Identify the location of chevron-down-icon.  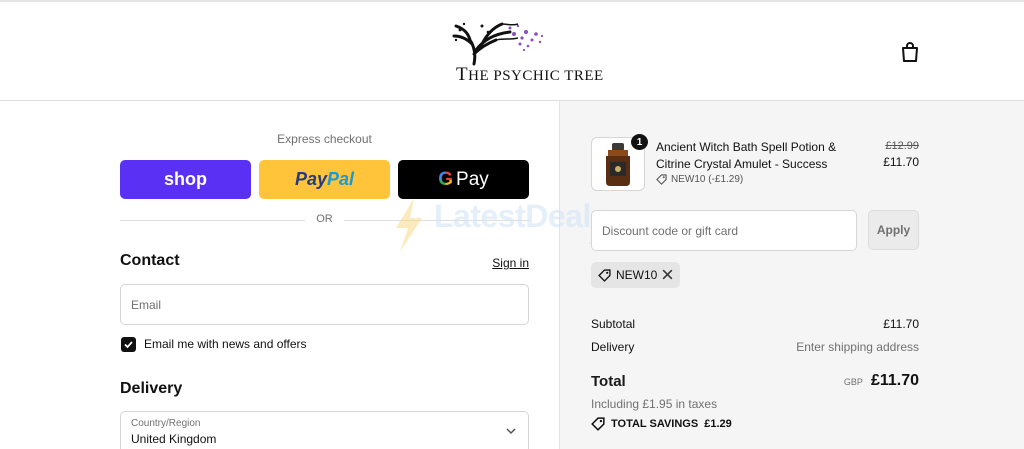
(511, 431).